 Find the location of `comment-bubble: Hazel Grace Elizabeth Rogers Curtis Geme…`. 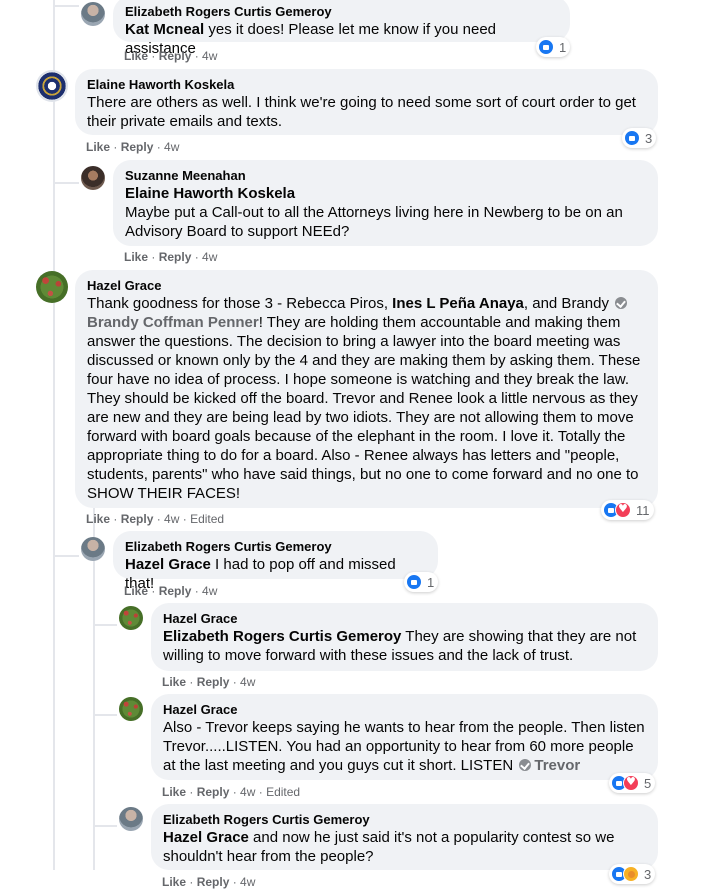

comment-bubble: Hazel Grace Elizabeth Rogers Curtis Geme… is located at coordinates (404, 637).